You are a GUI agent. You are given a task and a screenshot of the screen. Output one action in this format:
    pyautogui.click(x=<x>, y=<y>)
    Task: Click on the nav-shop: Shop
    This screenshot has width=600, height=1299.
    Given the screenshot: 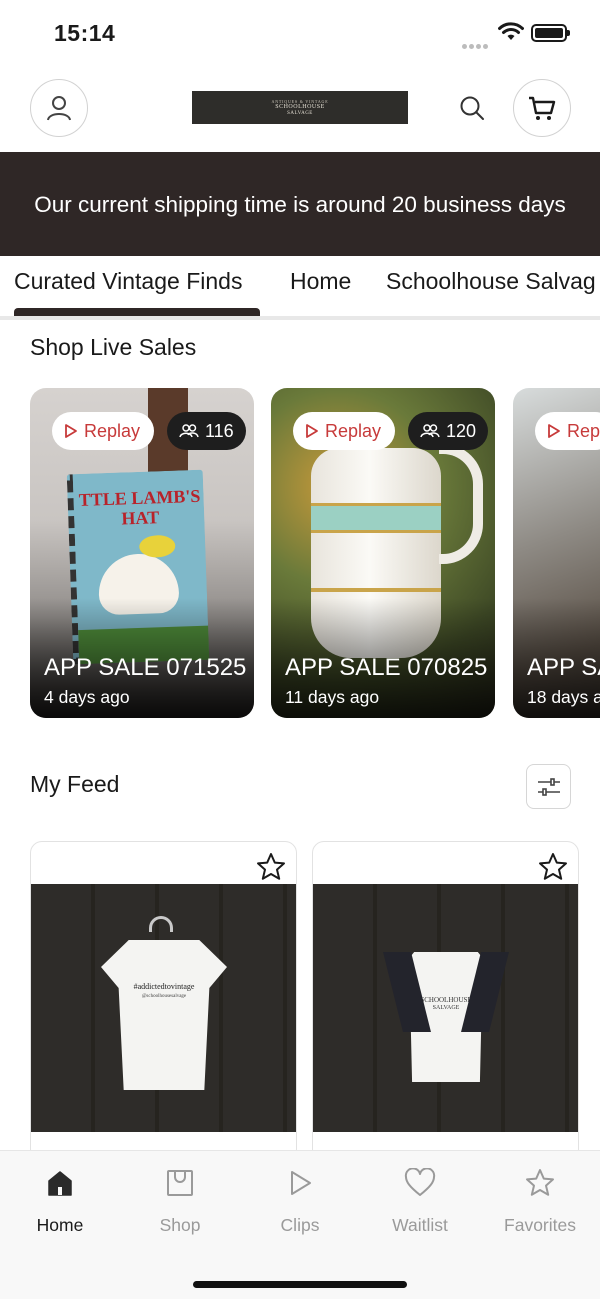 What is the action you would take?
    pyautogui.click(x=180, y=1200)
    